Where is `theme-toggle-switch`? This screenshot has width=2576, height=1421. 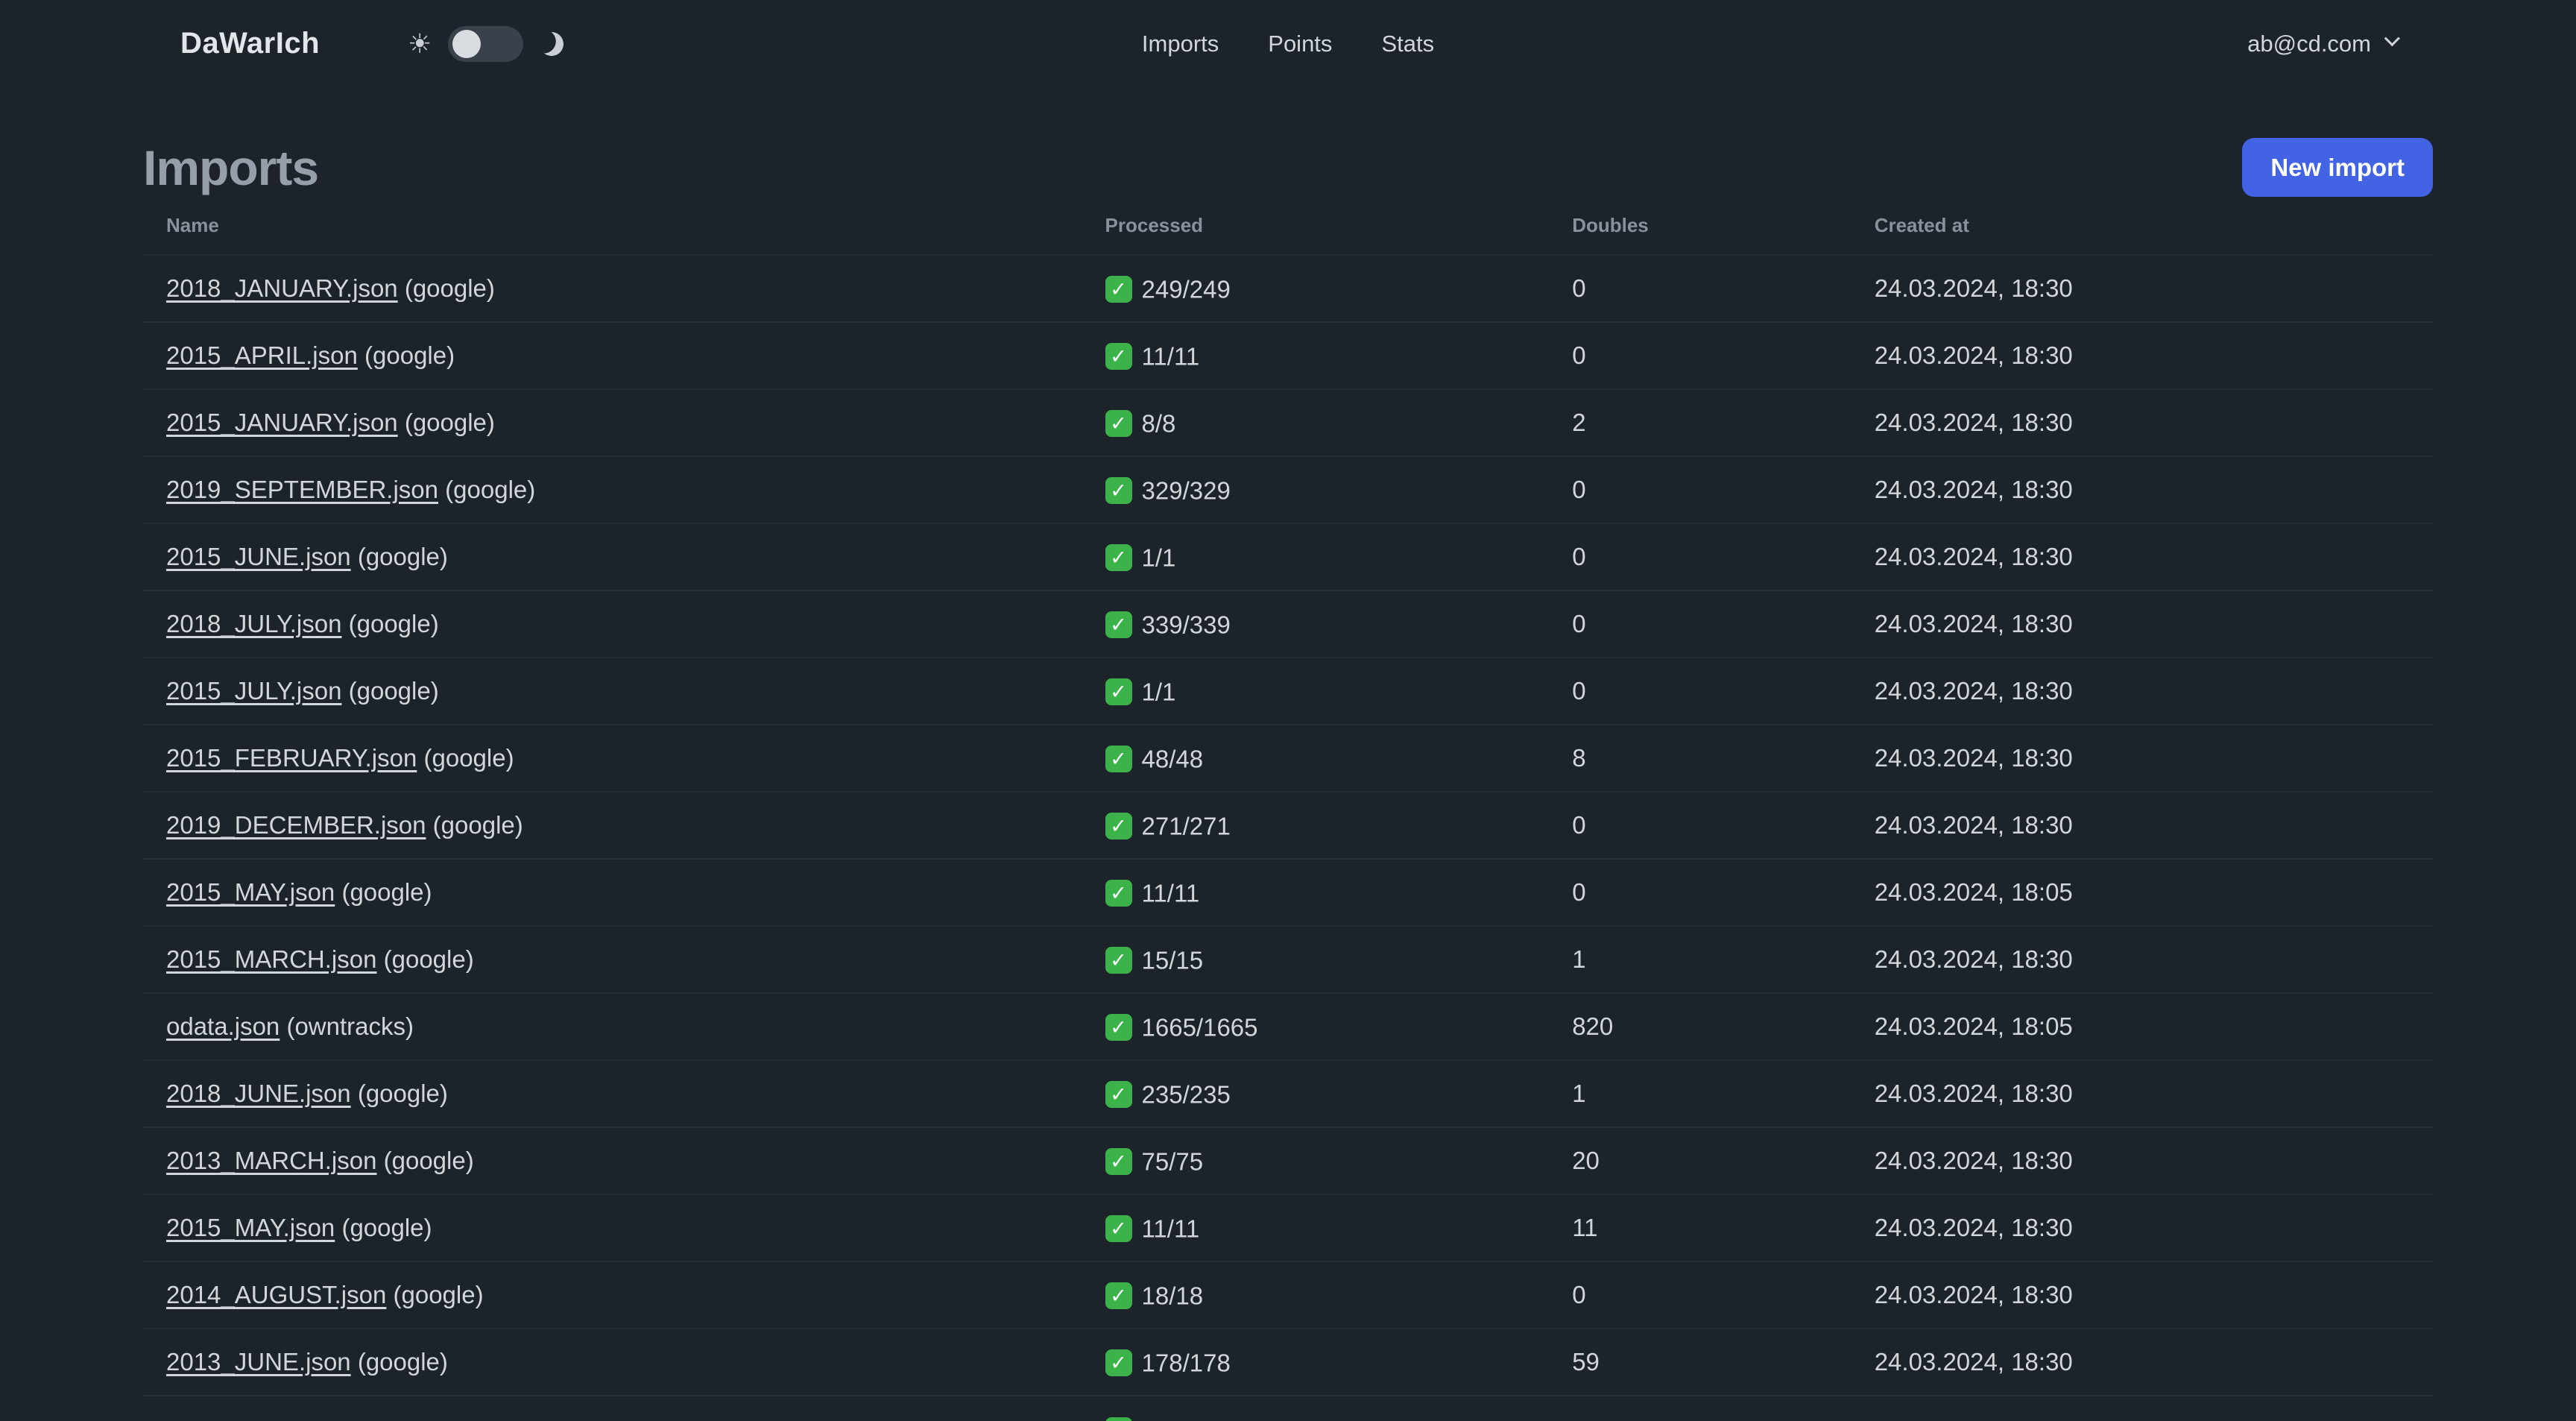 theme-toggle-switch is located at coordinates (486, 43).